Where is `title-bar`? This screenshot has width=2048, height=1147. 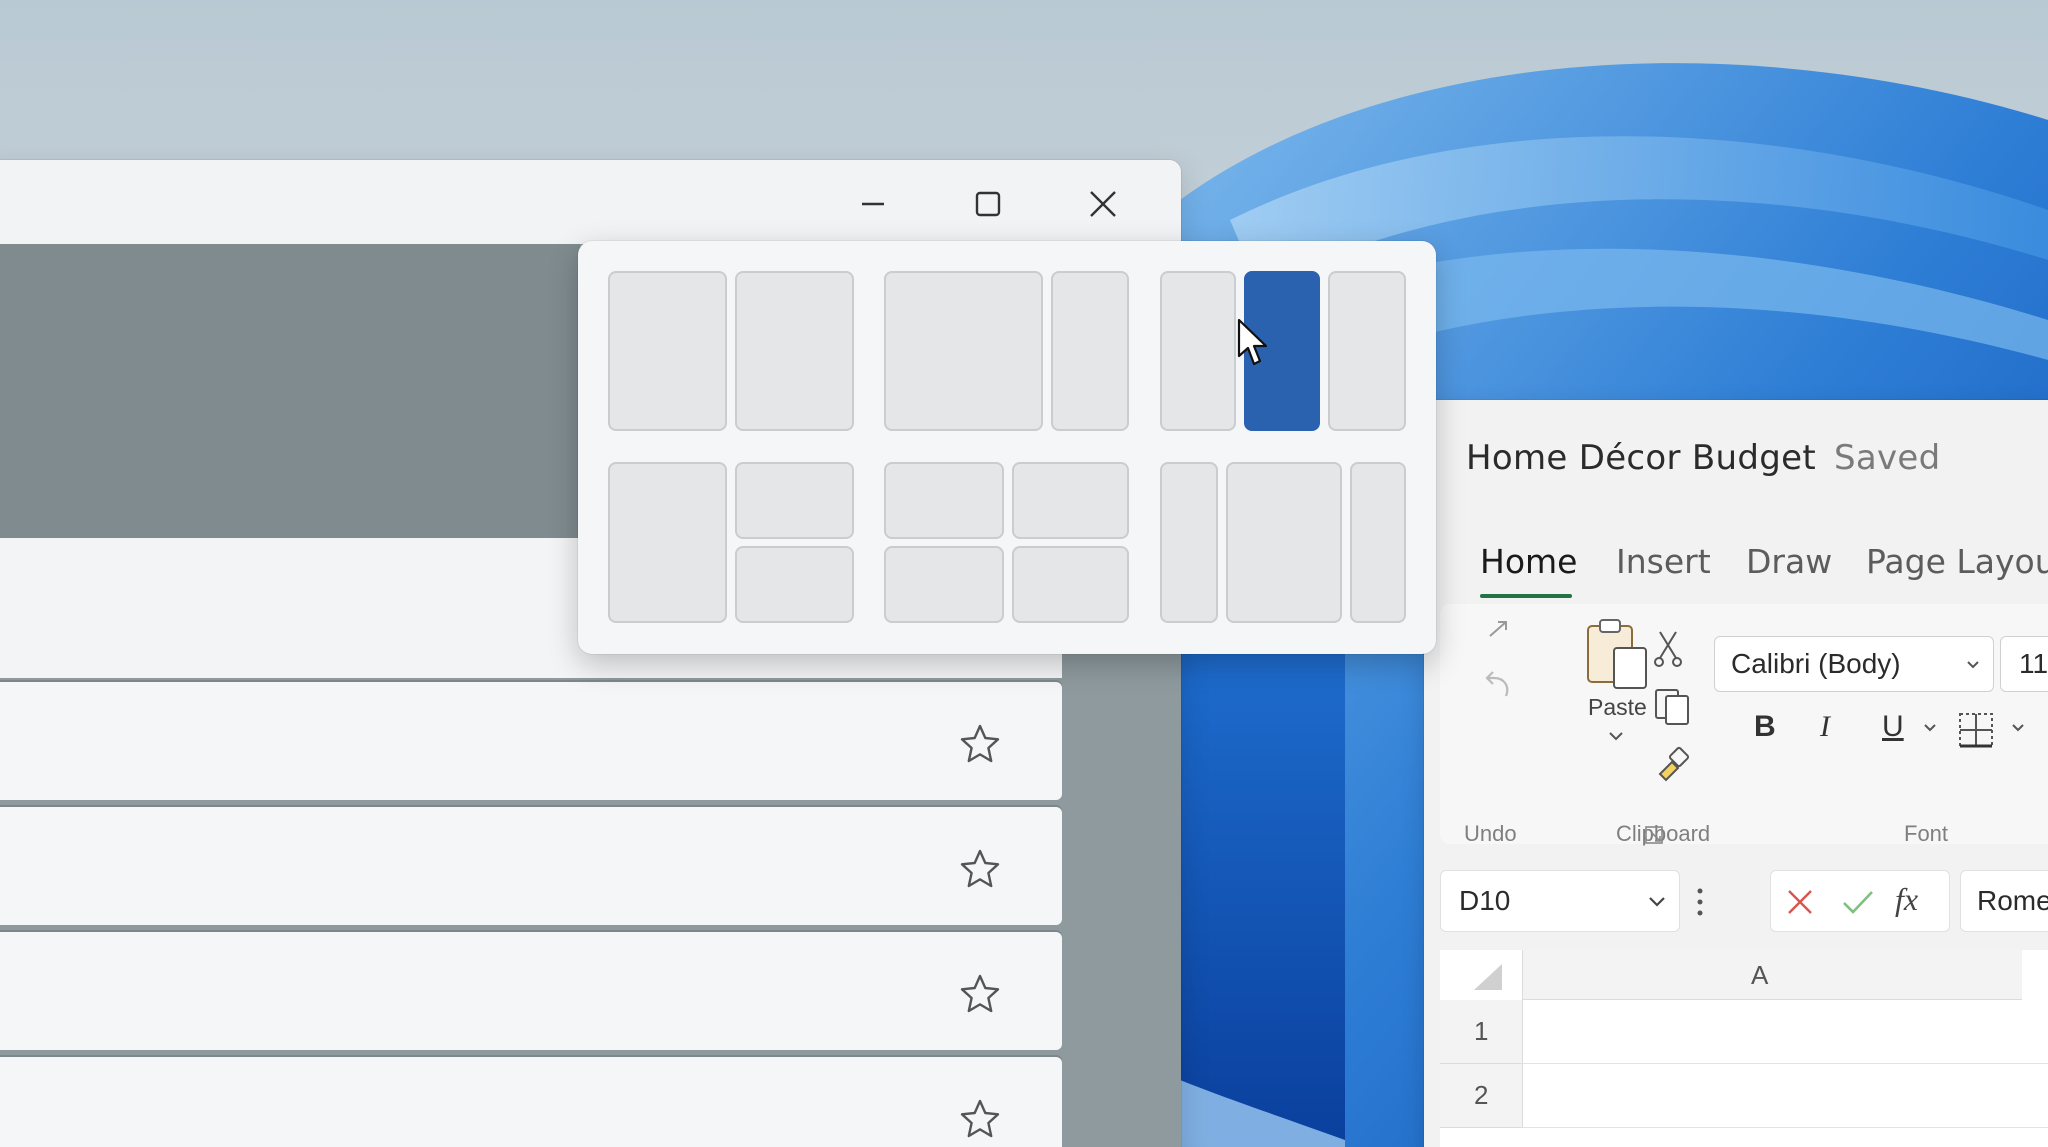 title-bar is located at coordinates (590, 202).